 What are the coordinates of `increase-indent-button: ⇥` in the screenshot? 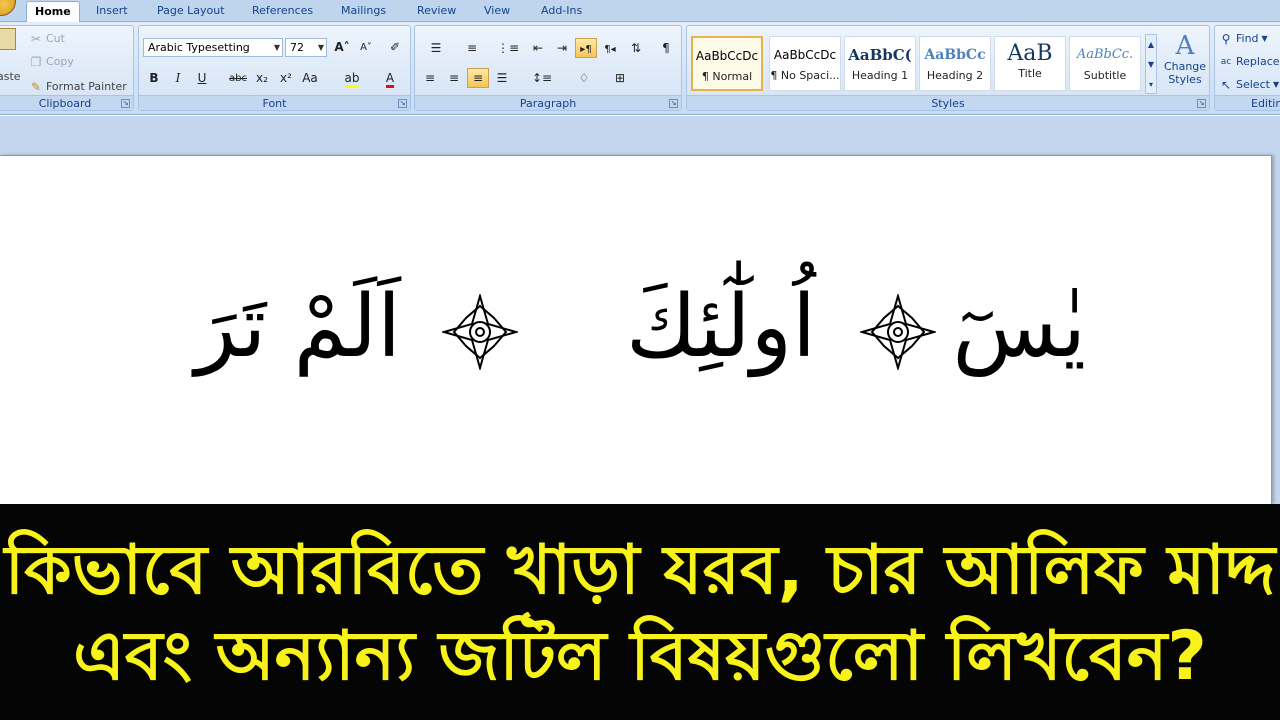 It's located at (562, 48).